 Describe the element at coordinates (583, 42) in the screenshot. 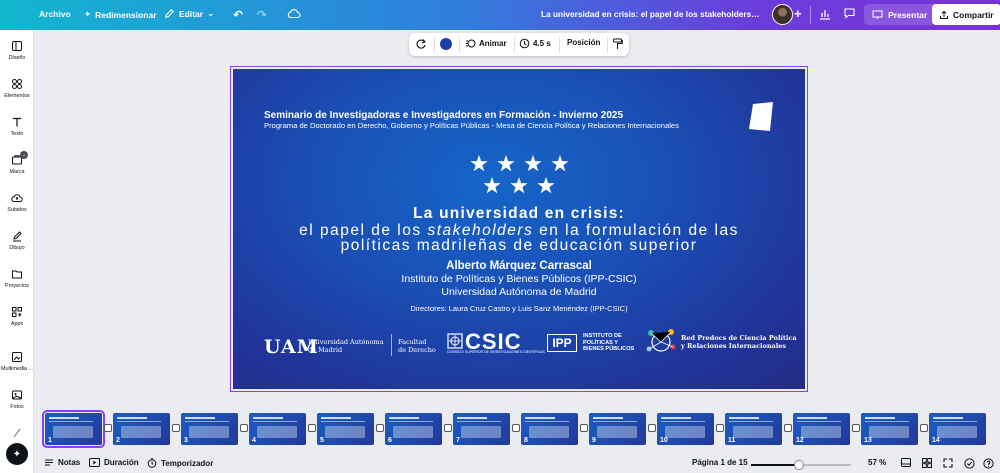

I see `posicion-button: Posición` at that location.